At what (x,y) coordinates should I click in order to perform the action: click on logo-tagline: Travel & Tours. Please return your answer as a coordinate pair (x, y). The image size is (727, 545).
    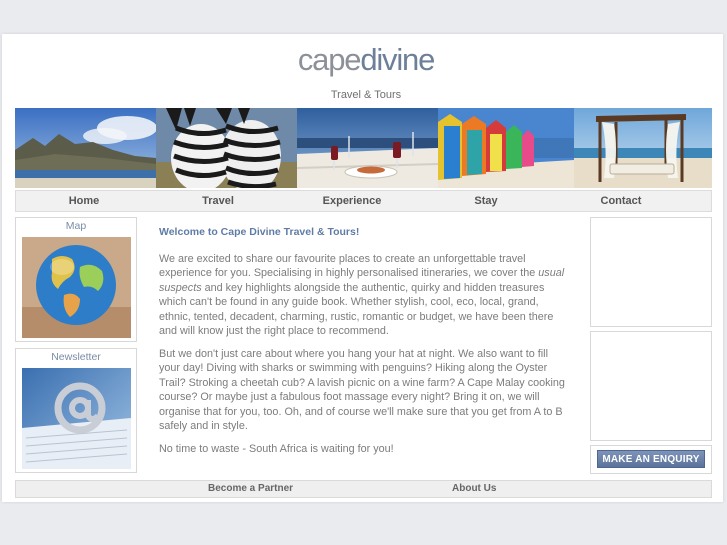
    Looking at the image, I should click on (366, 95).